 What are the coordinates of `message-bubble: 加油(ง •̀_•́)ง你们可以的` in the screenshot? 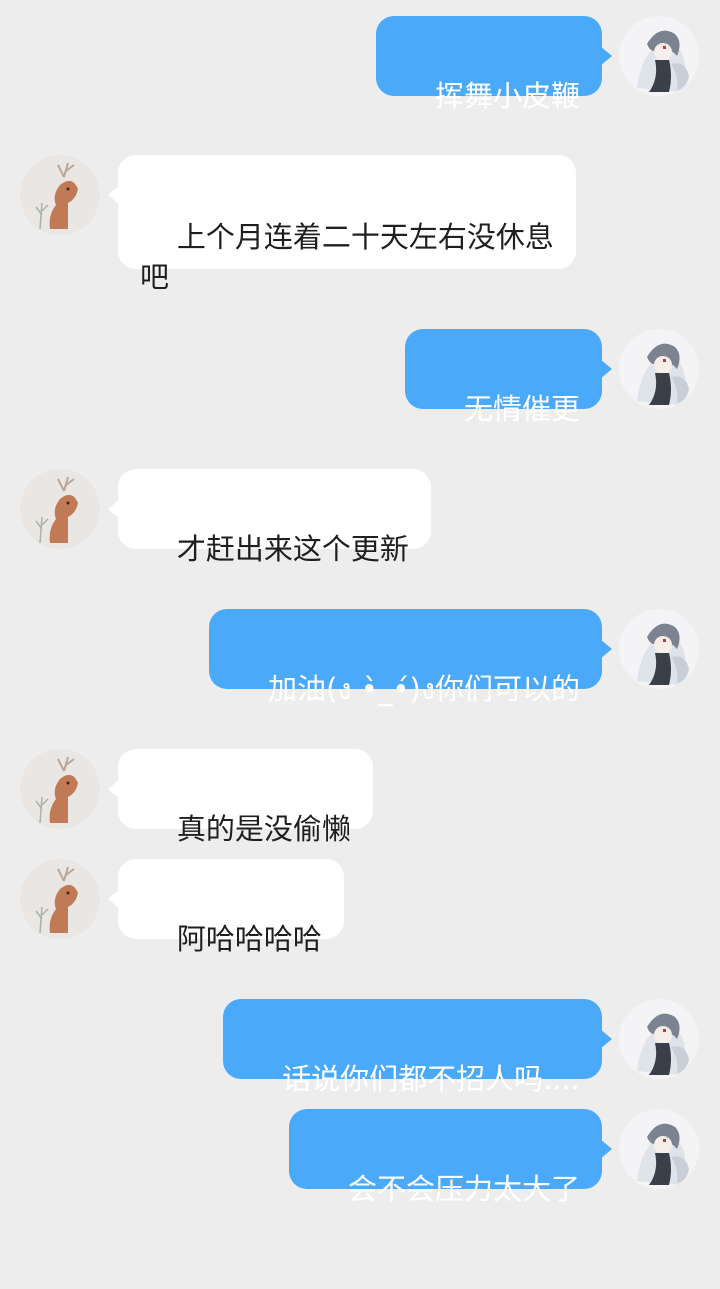 It's located at (410, 657).